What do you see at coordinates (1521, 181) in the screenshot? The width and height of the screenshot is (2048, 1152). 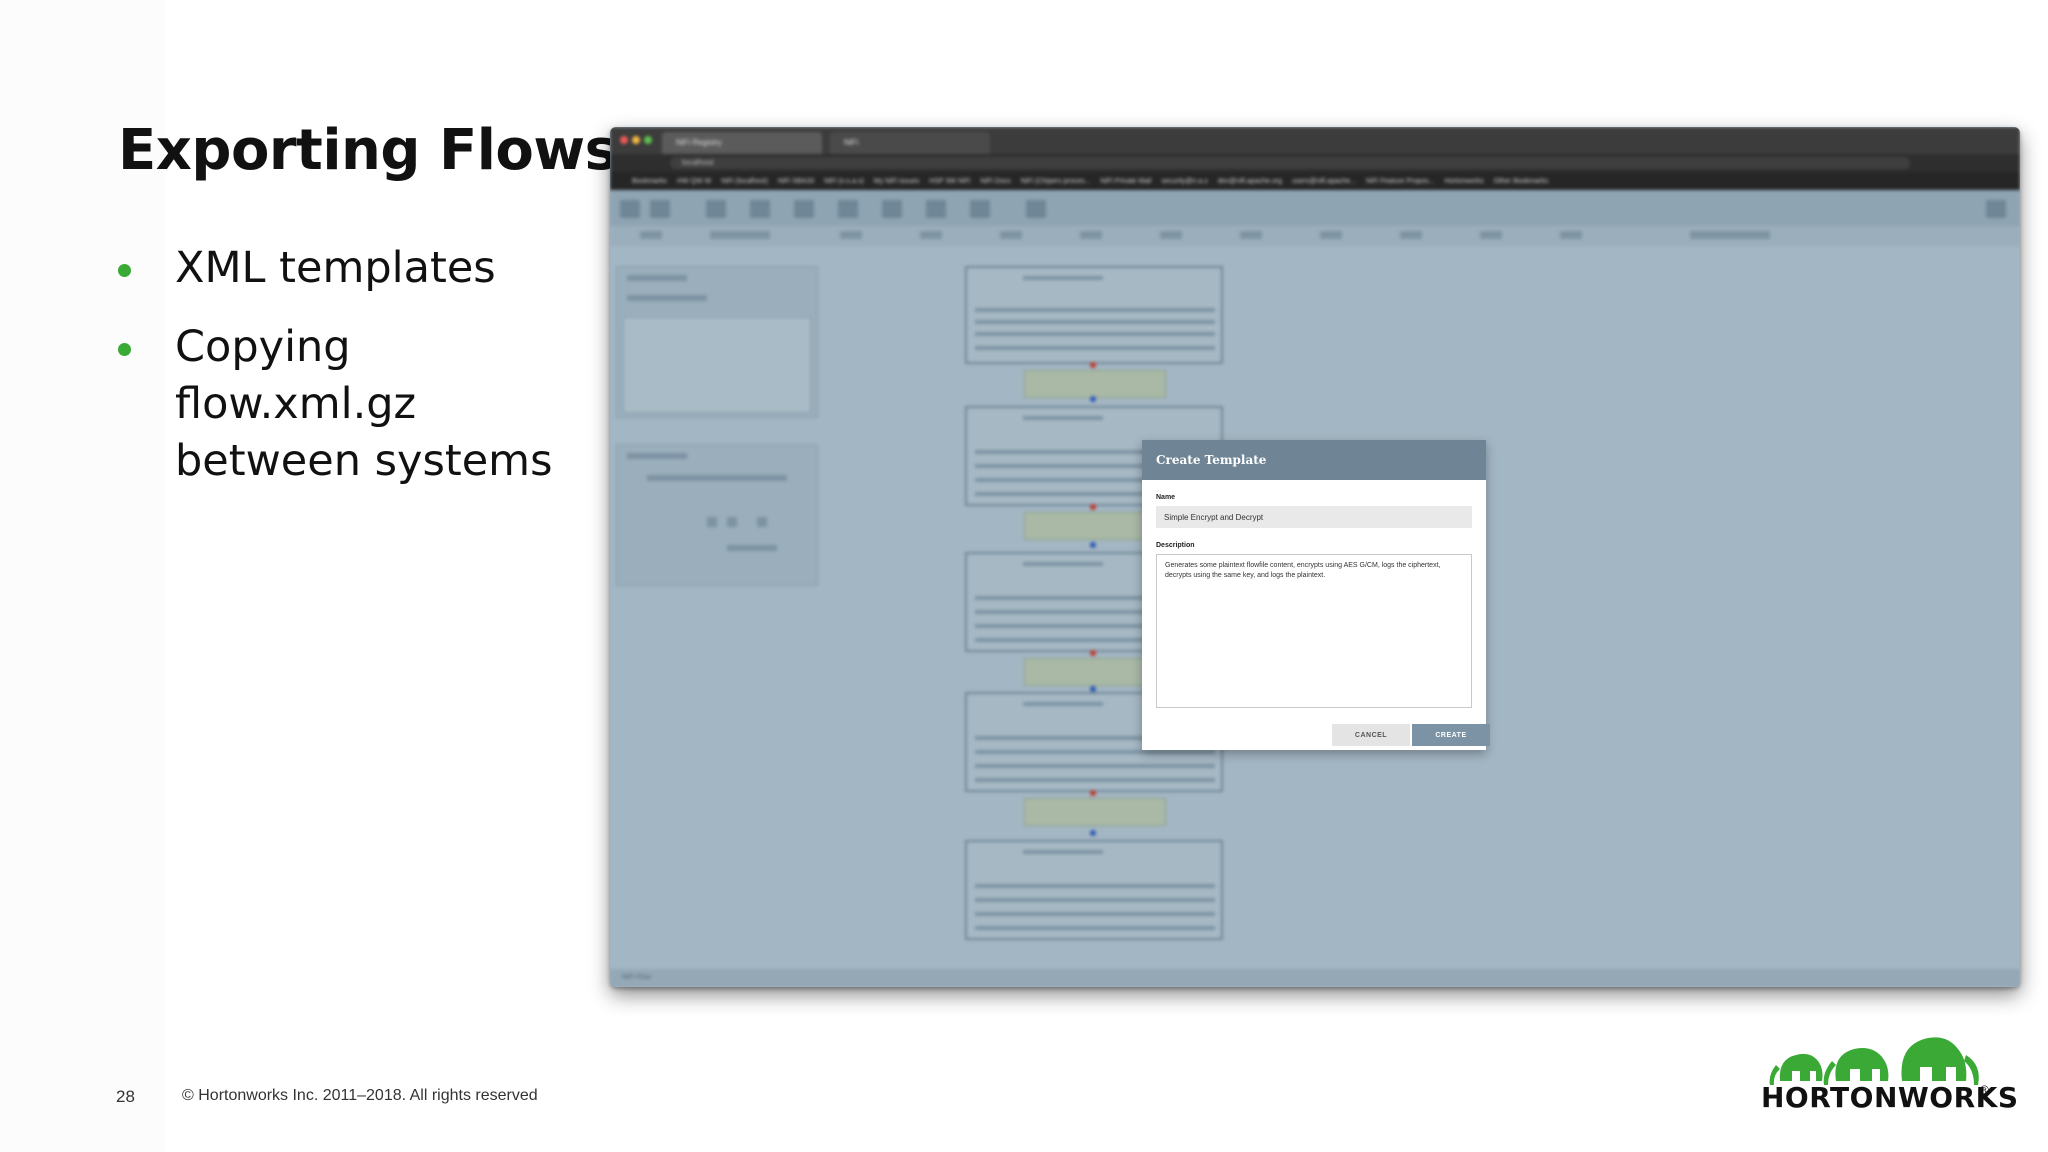 I see `bookmark-item: Other Bookmarks` at bounding box center [1521, 181].